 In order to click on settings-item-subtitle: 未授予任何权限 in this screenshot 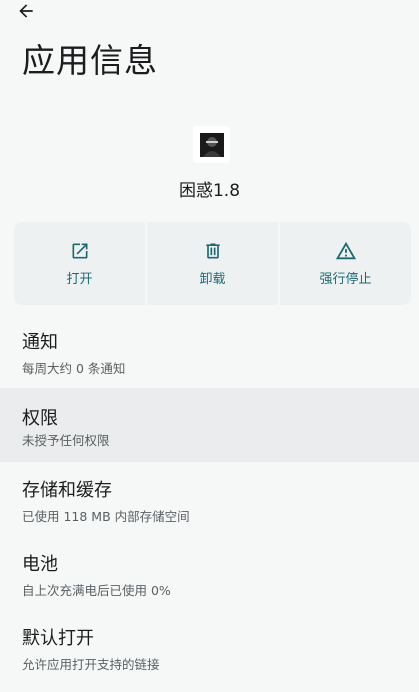, I will do `click(66, 440)`.